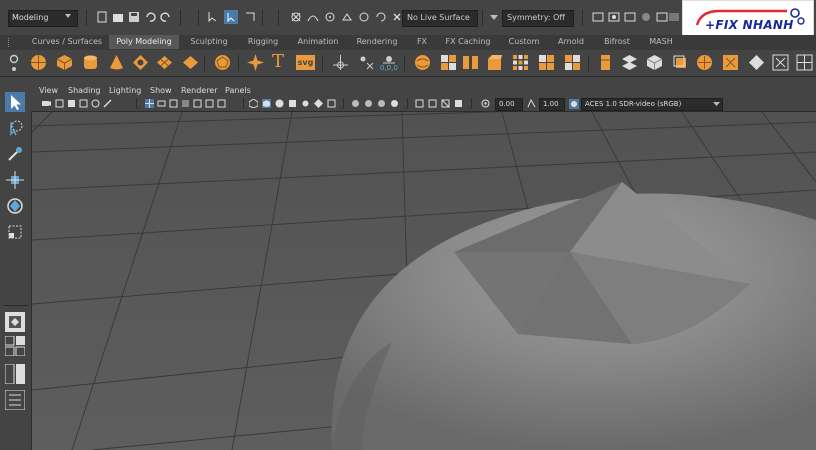 This screenshot has width=816, height=450. Describe the element at coordinates (598, 17) in the screenshot. I see `render-icon` at that location.